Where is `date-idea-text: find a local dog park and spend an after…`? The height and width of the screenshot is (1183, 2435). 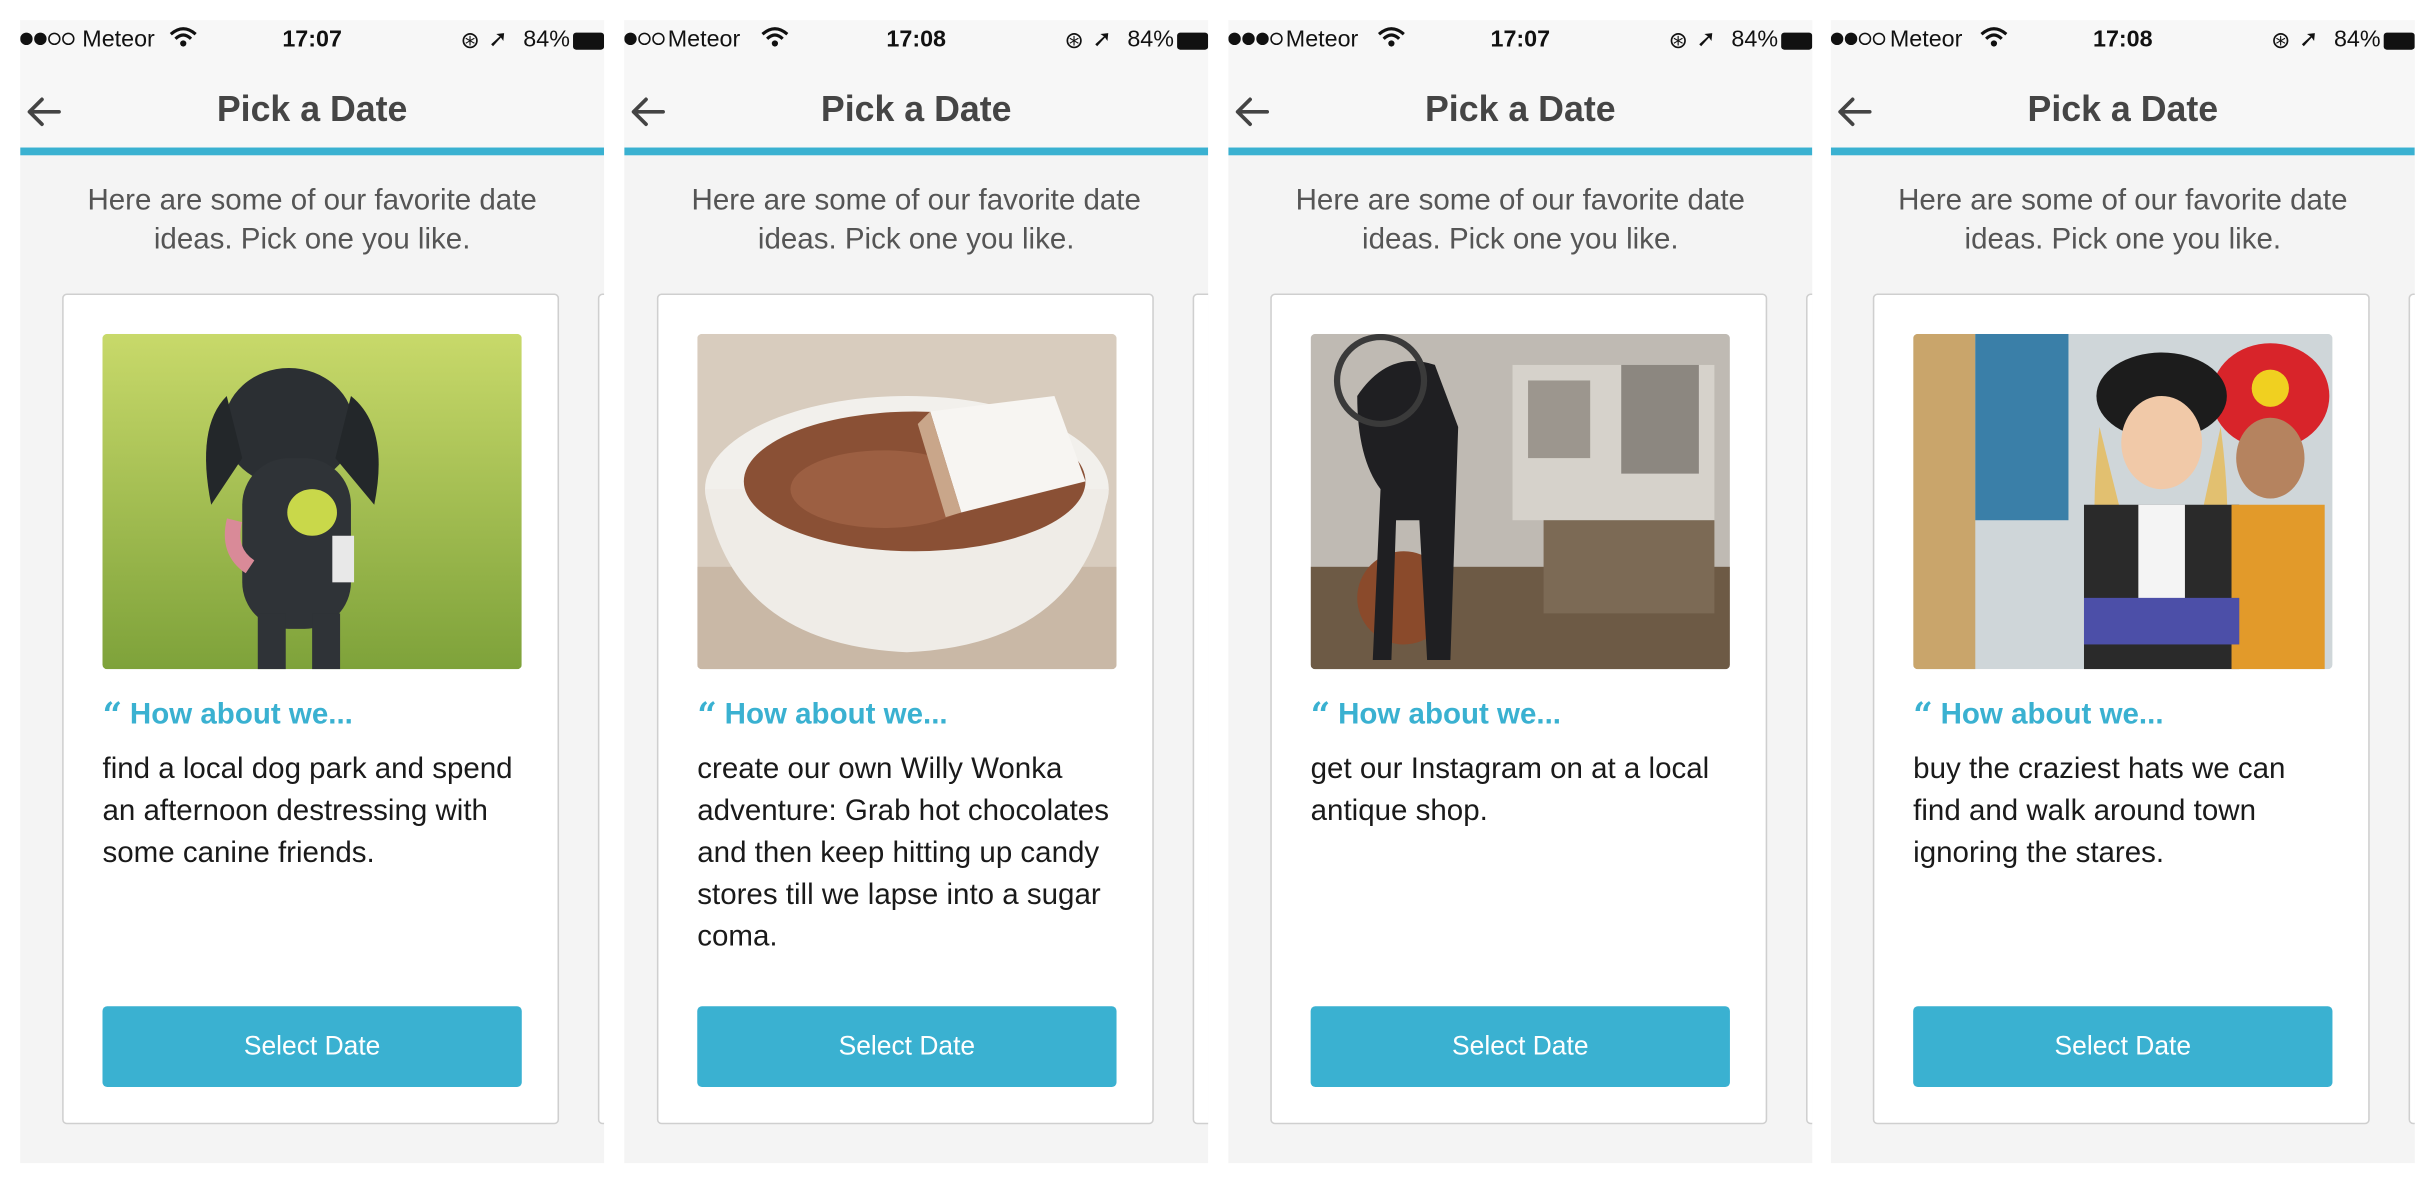
date-idea-text: find a local dog park and spend an after… is located at coordinates (307, 811).